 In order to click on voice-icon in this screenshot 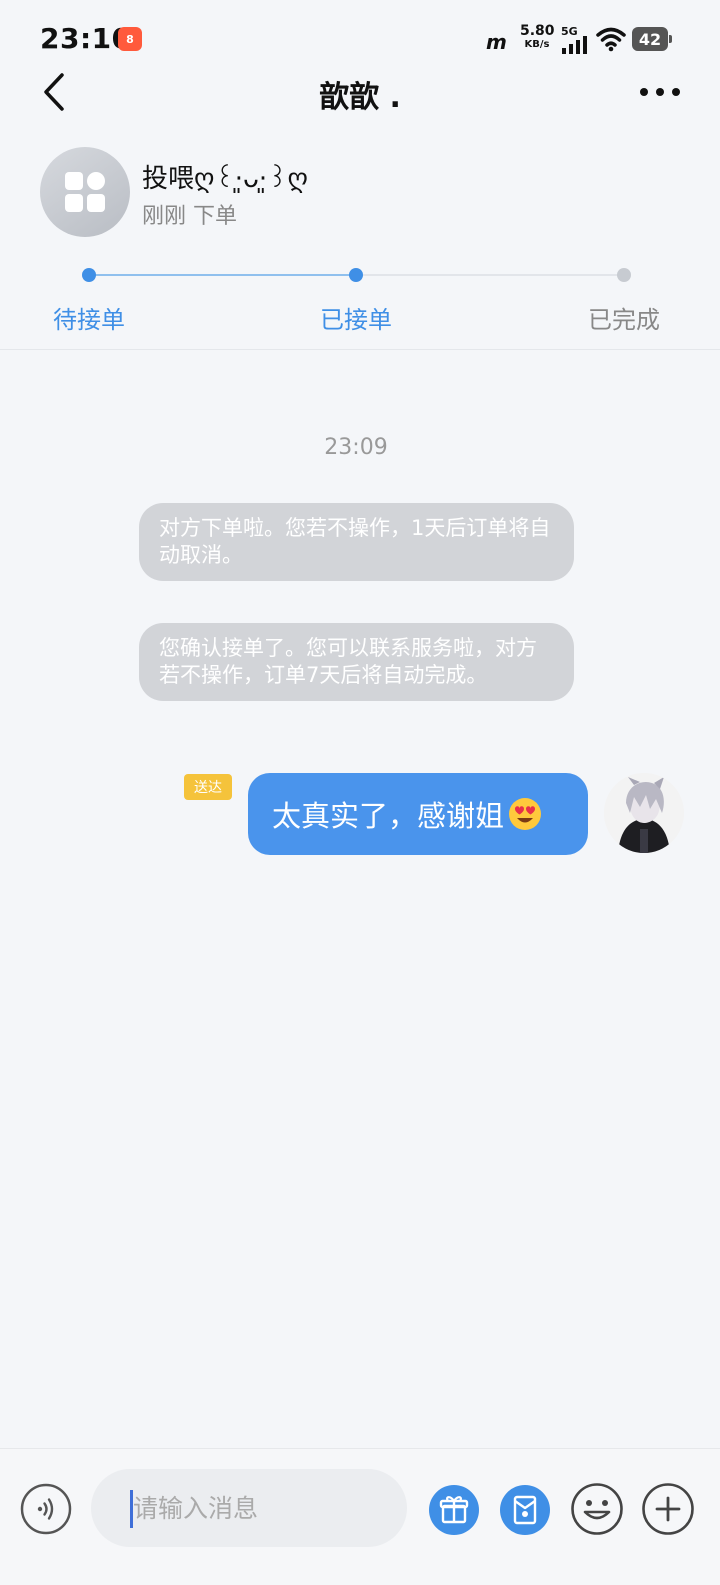, I will do `click(46, 1509)`.